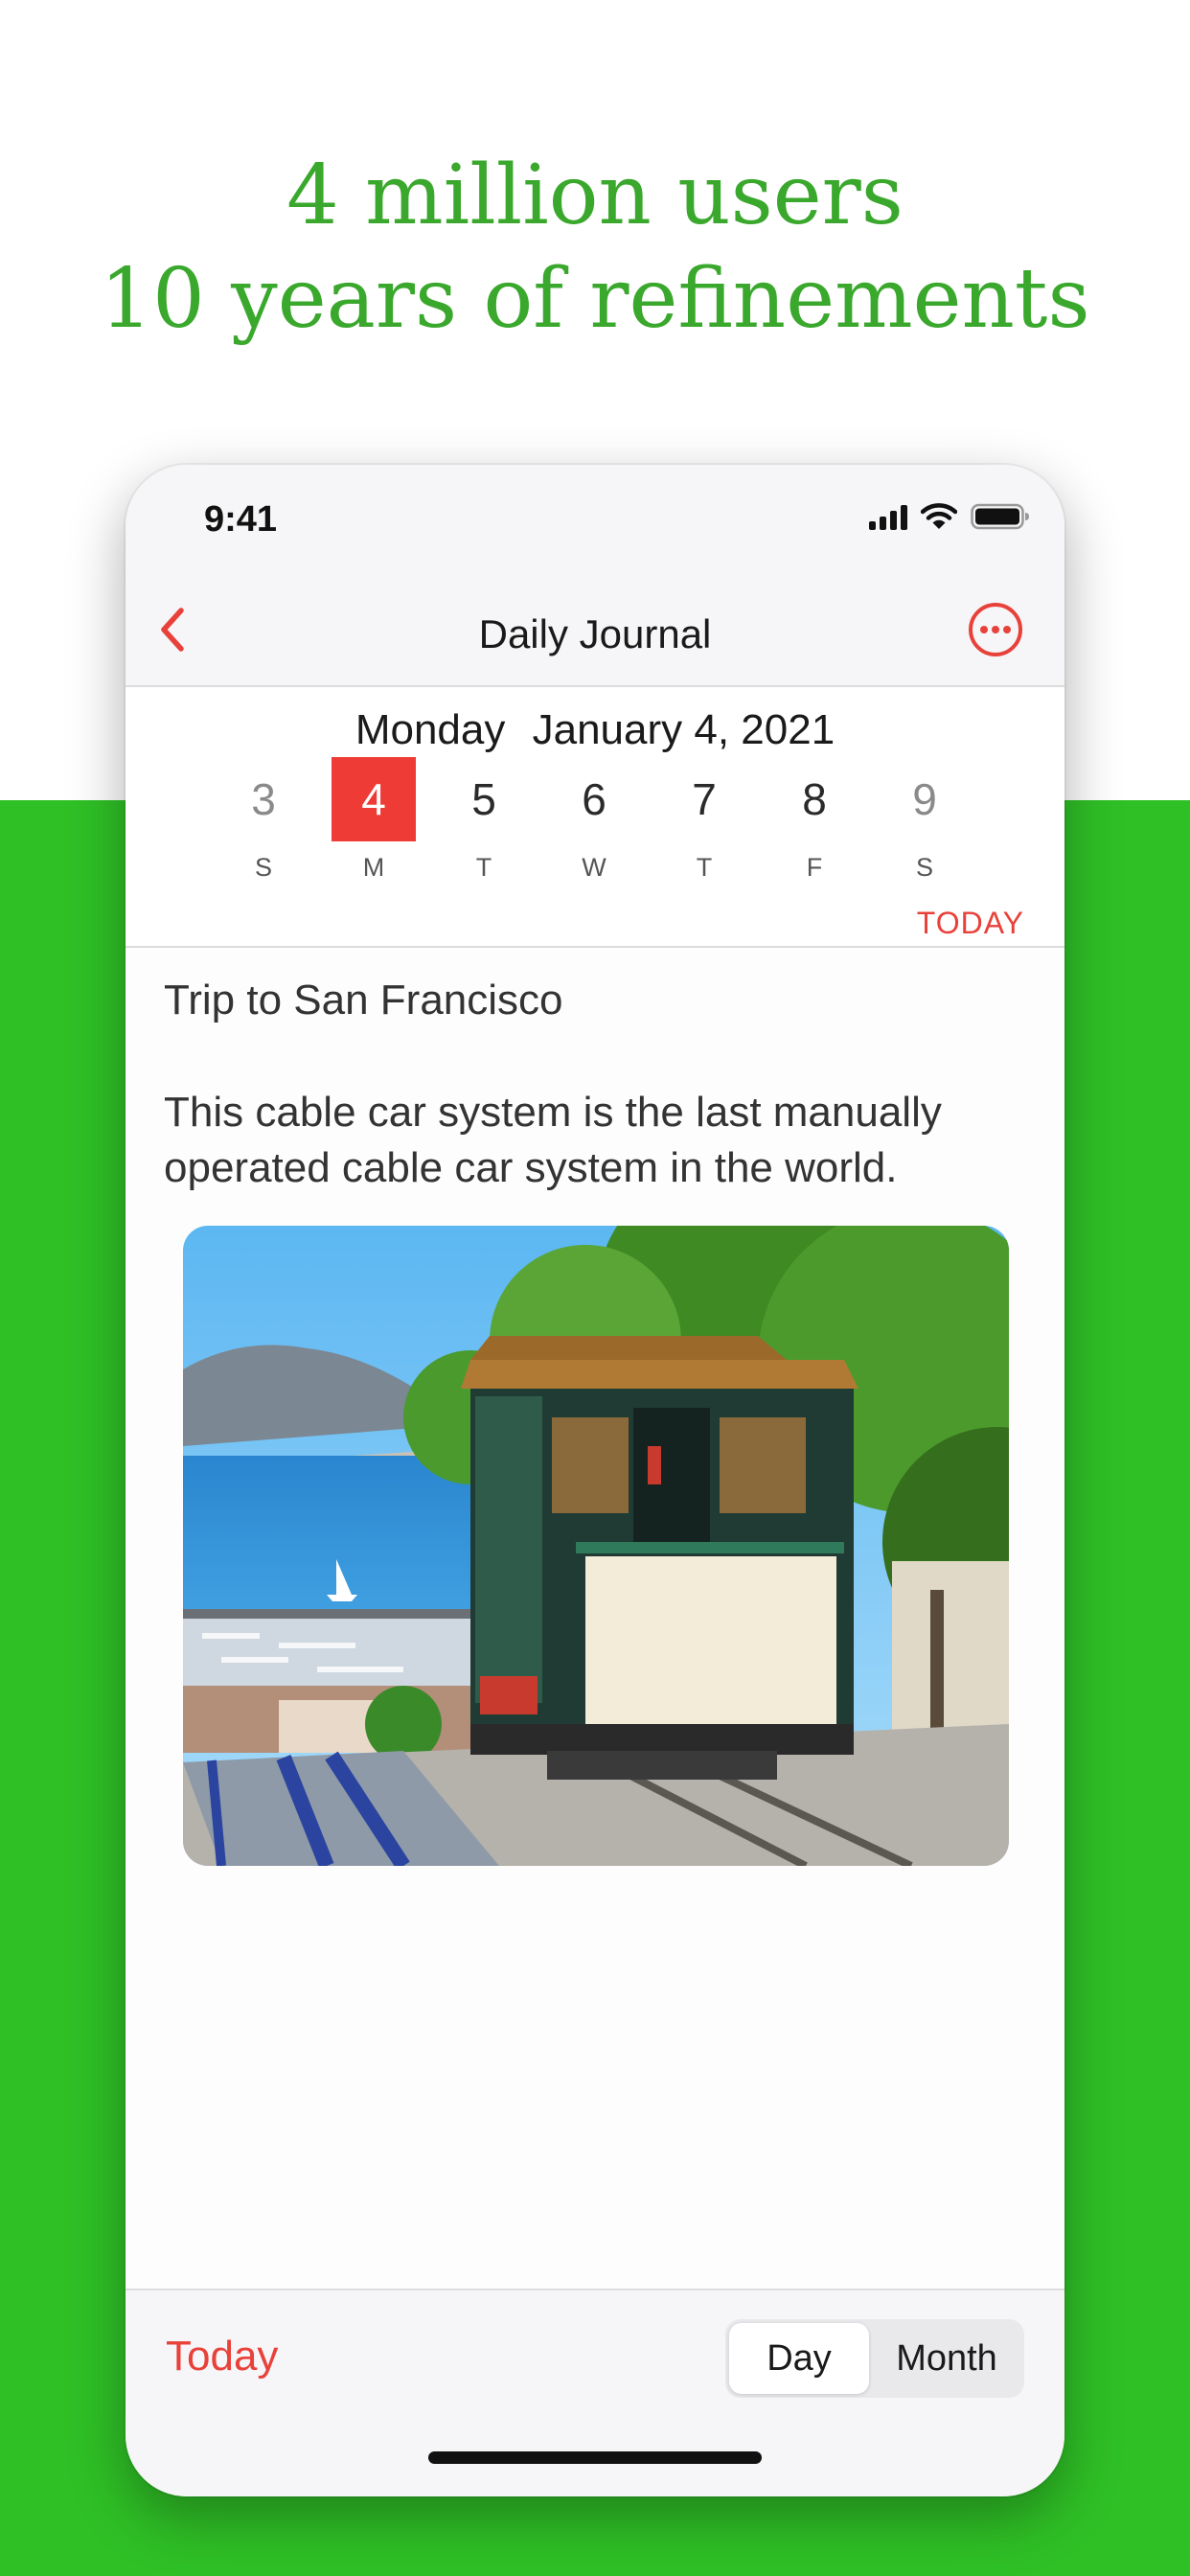  Describe the element at coordinates (971, 923) in the screenshot. I see `today-link: TODAY` at that location.